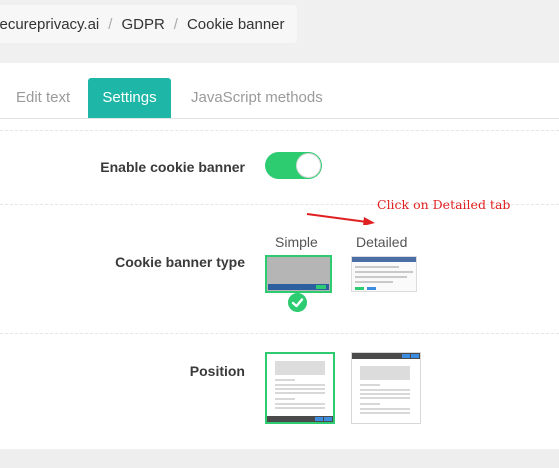  I want to click on breadcrumb: secureprivacy.ai / GDPR / Cookie banner, so click(148, 24).